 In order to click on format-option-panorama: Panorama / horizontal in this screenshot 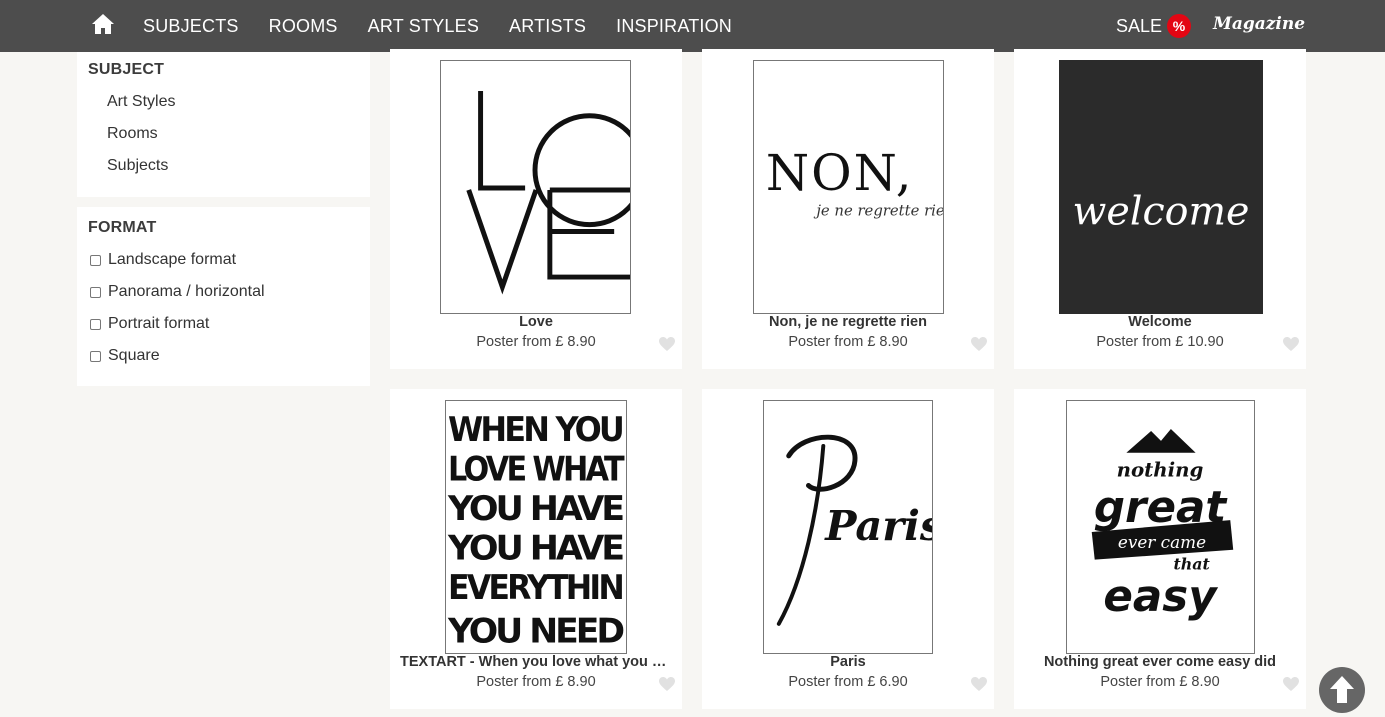, I will do `click(177, 292)`.